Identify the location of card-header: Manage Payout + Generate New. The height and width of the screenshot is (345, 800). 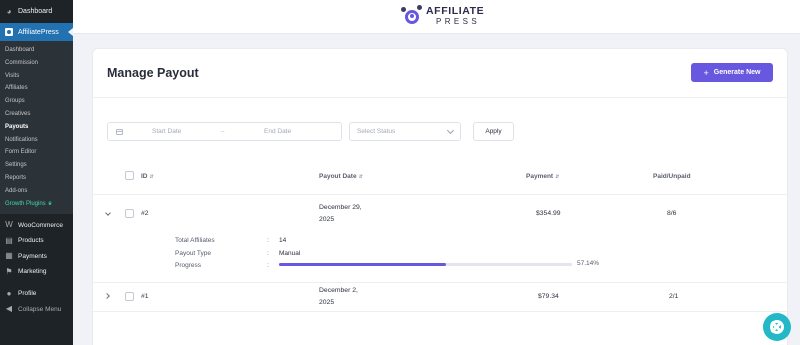
(440, 73).